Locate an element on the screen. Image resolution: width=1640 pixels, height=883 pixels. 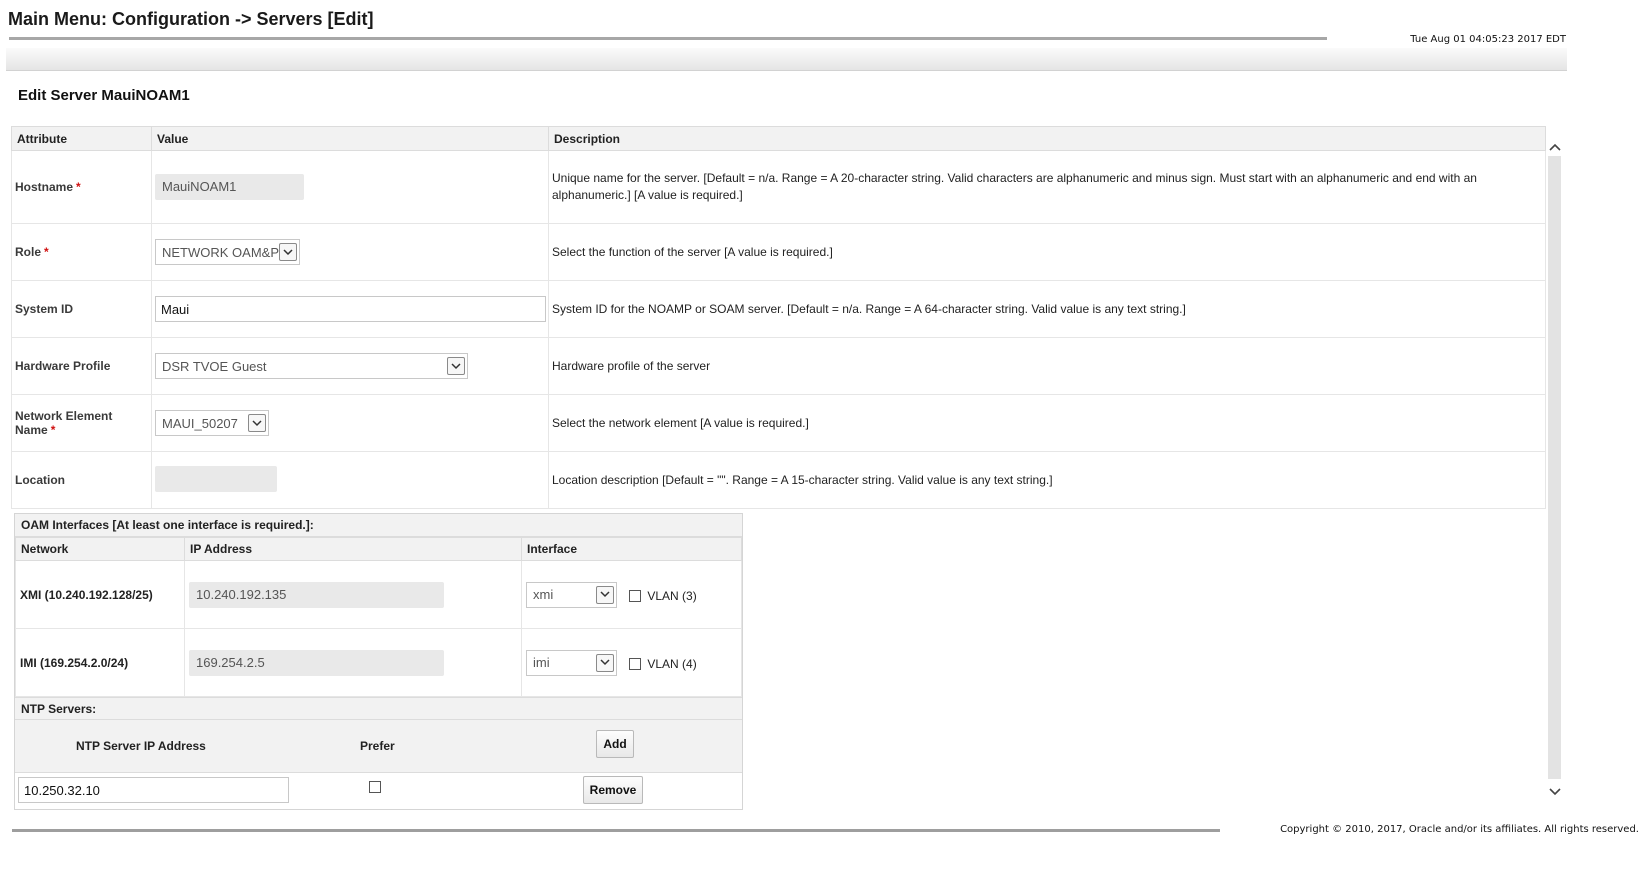
location-label: Location is located at coordinates (81, 480).